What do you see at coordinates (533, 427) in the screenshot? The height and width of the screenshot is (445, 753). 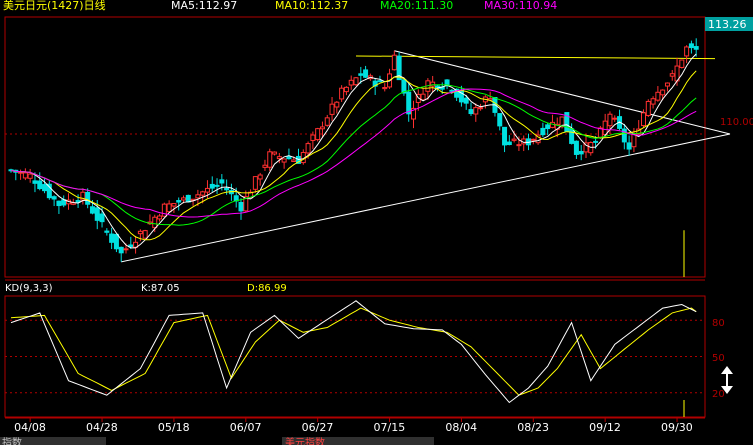 I see `x-tick-label: 08/23` at bounding box center [533, 427].